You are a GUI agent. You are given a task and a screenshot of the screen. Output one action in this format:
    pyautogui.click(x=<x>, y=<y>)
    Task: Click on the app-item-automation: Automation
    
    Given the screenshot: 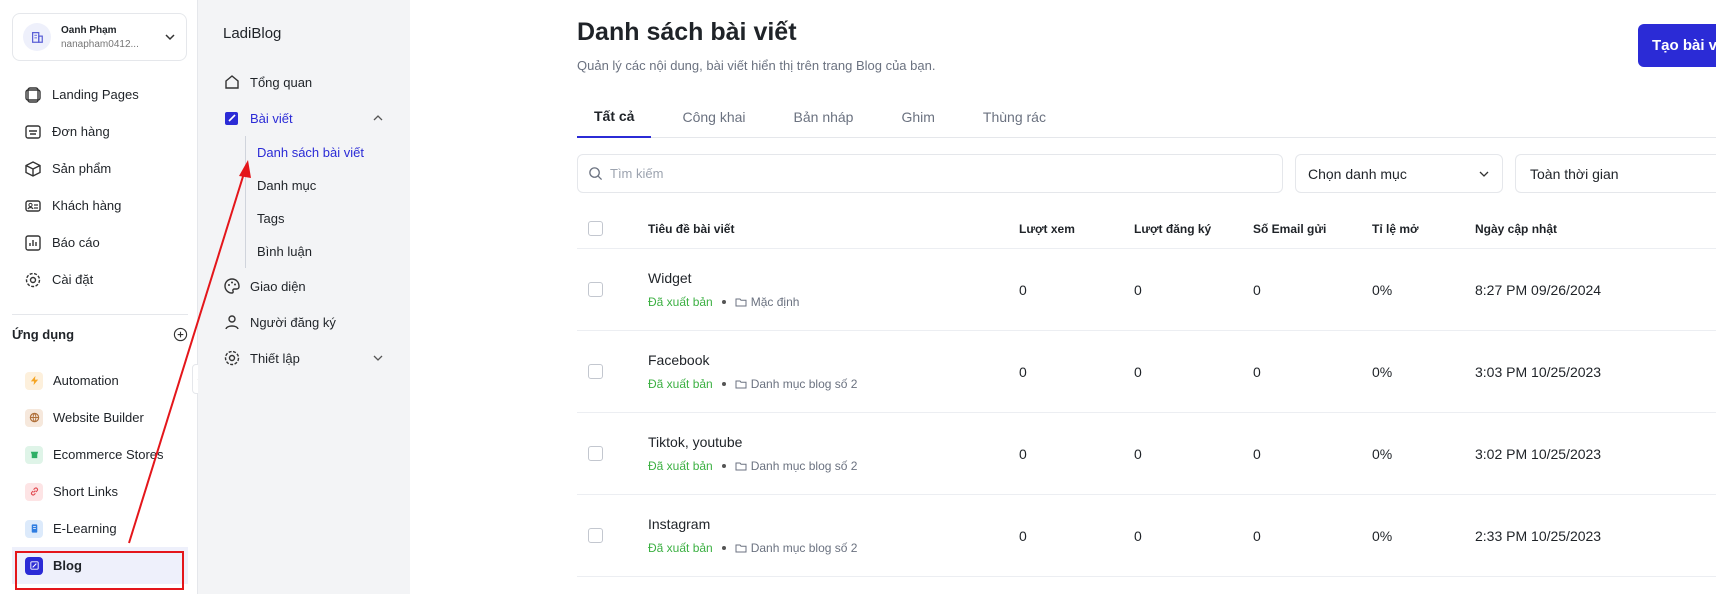 What is the action you would take?
    pyautogui.click(x=100, y=380)
    